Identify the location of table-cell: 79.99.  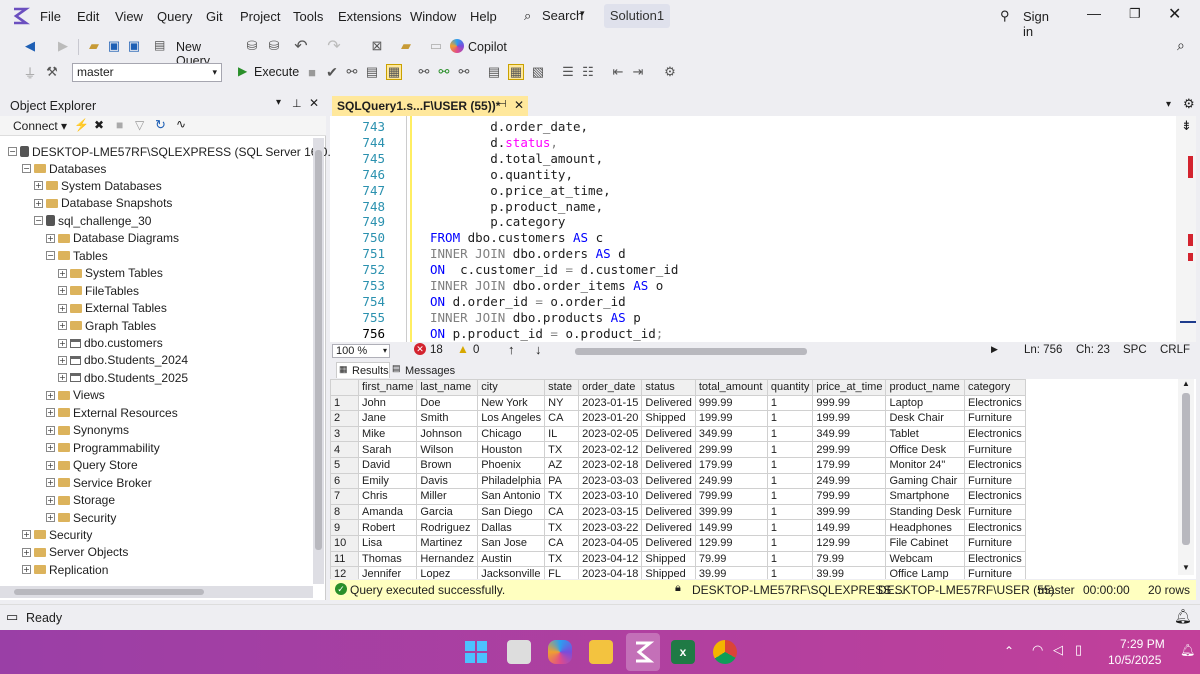
(731, 559).